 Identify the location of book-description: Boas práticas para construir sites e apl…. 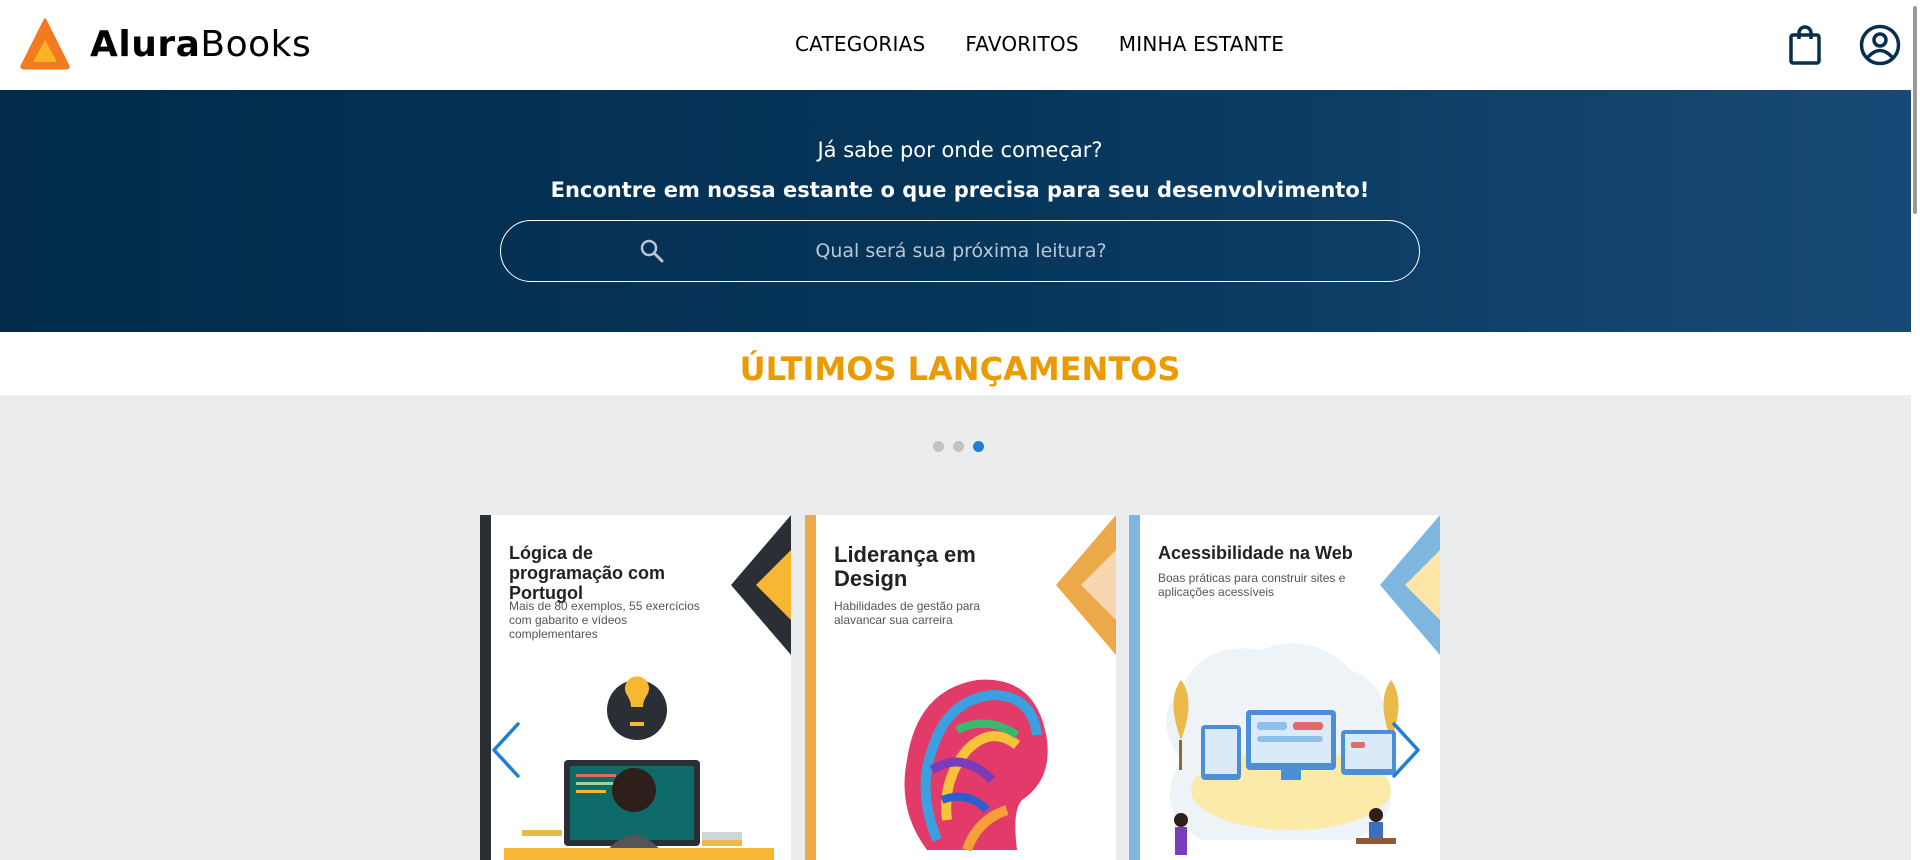
(1252, 585).